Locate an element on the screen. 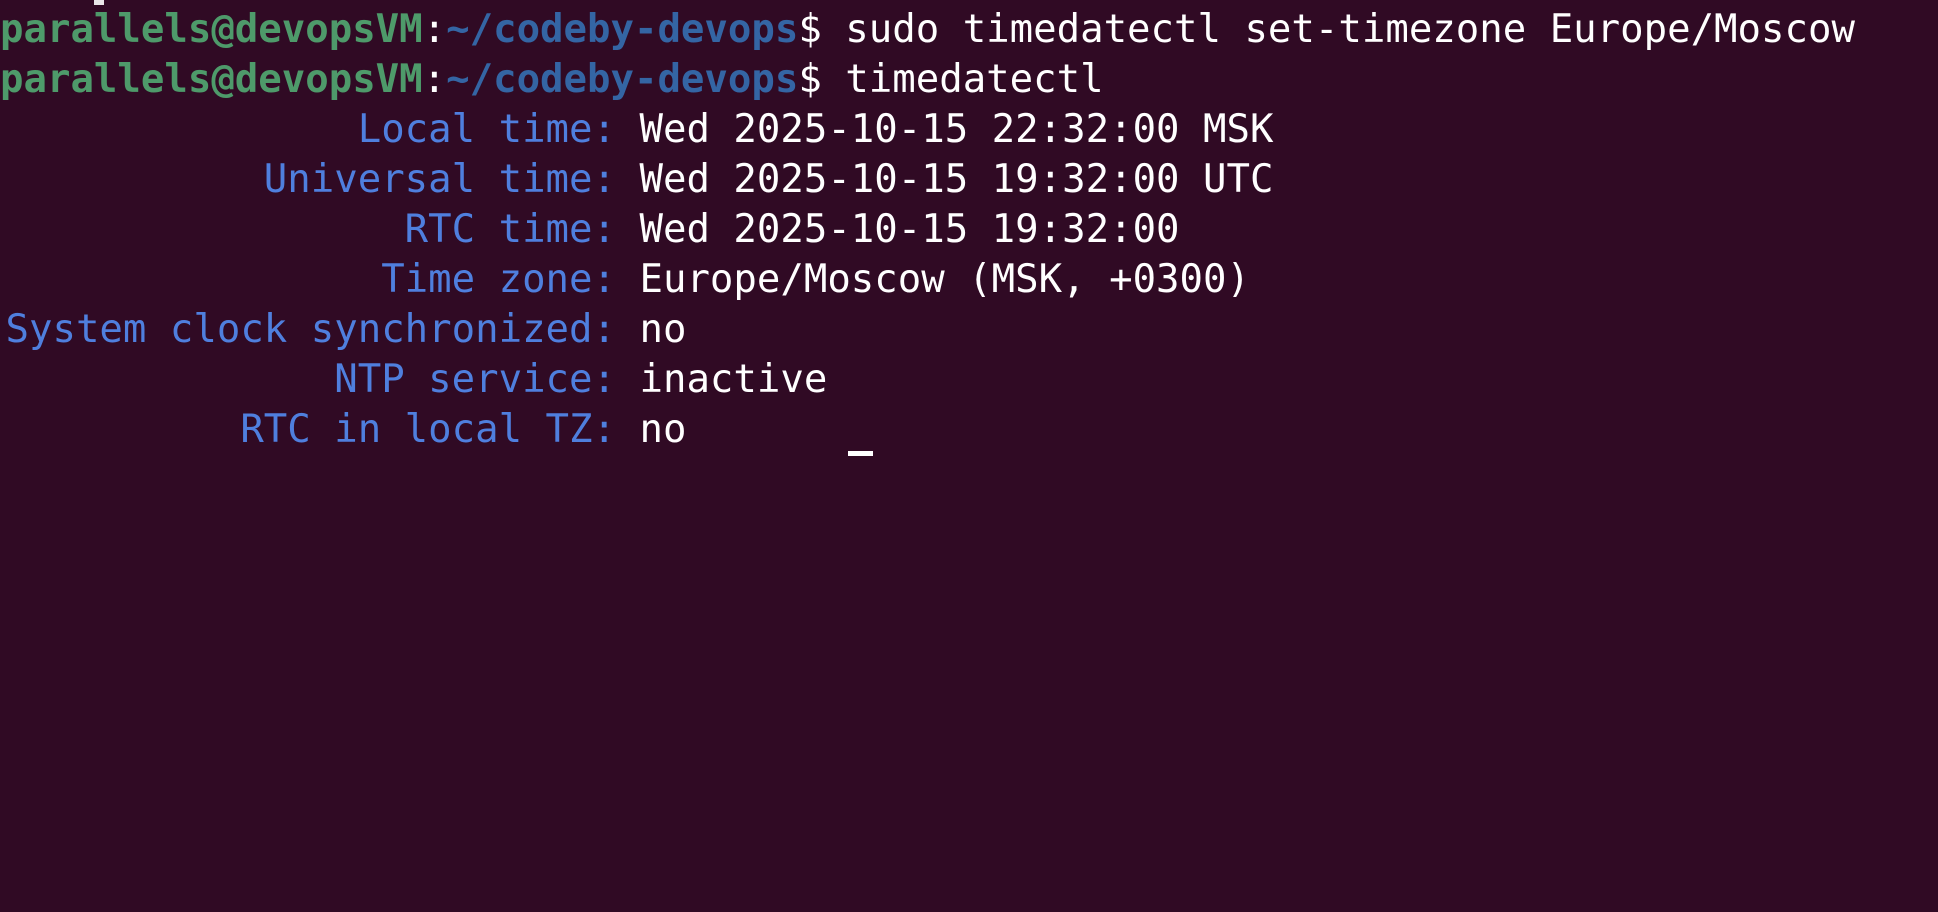 The image size is (1938, 912). output-label: Time zone: is located at coordinates (498, 279).